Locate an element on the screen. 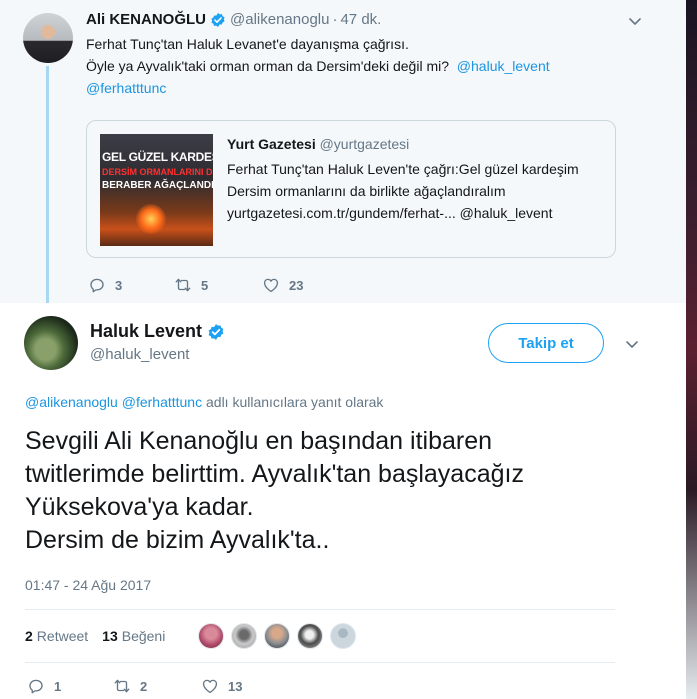  card-source: Yurt Gazetesi @yurtgazetesi is located at coordinates (318, 144).